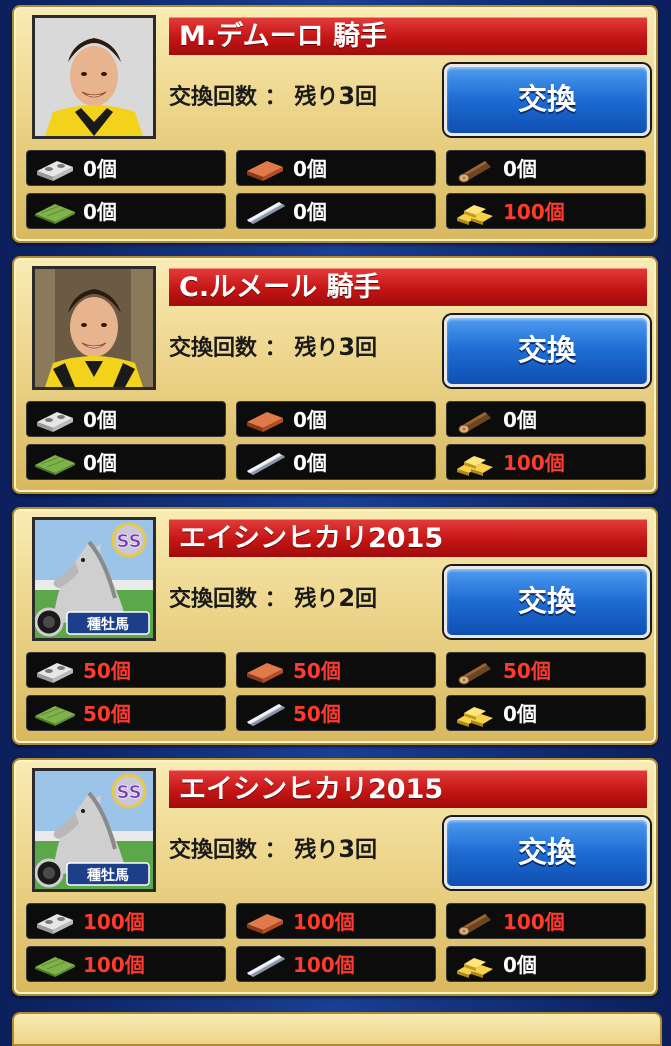  What do you see at coordinates (94, 579) in the screenshot?
I see `horse-portrait: SS 種牡馬` at bounding box center [94, 579].